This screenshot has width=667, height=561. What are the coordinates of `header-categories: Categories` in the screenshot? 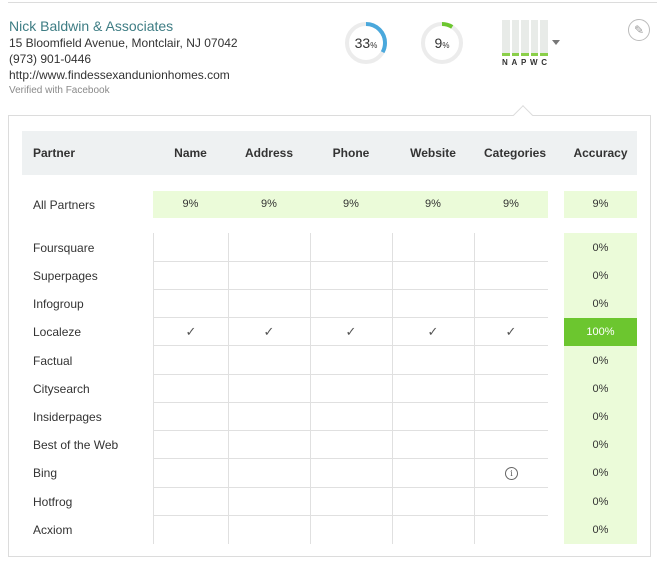 It's located at (515, 153).